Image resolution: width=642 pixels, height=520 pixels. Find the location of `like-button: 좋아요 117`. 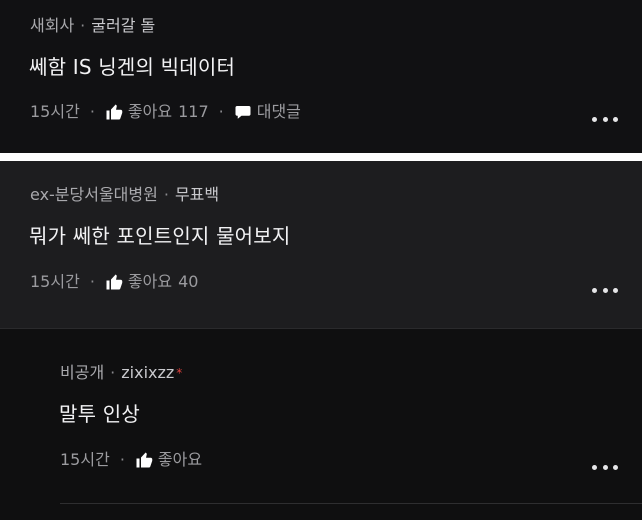

like-button: 좋아요 117 is located at coordinates (157, 112).